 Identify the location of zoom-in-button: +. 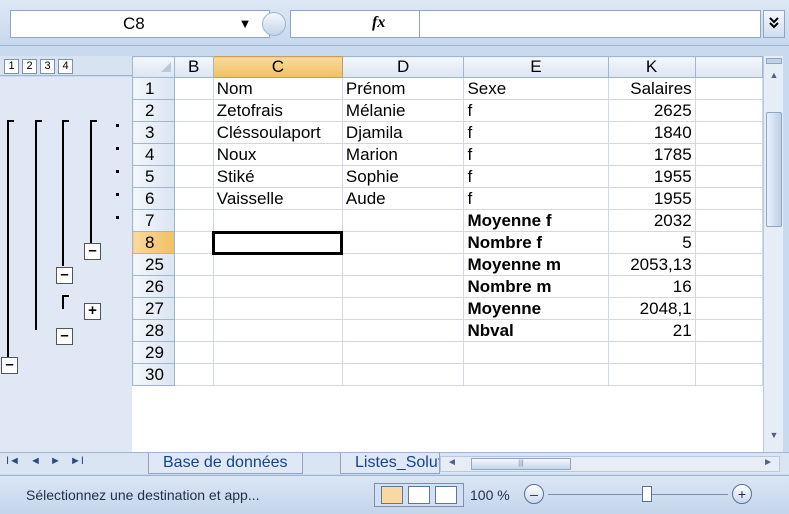
(742, 494).